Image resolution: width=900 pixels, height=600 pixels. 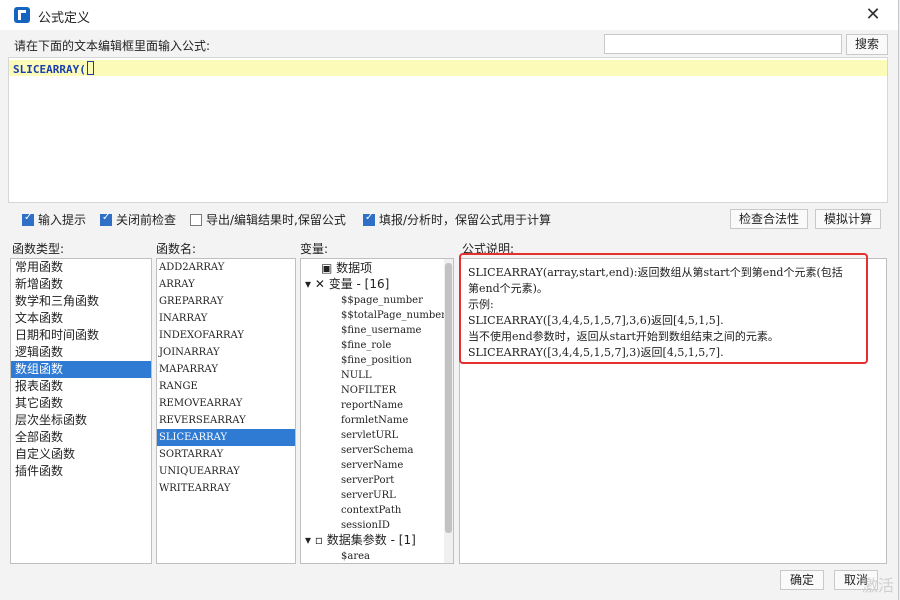 I want to click on formula-content: SLICEARRAY(, so click(x=49, y=69).